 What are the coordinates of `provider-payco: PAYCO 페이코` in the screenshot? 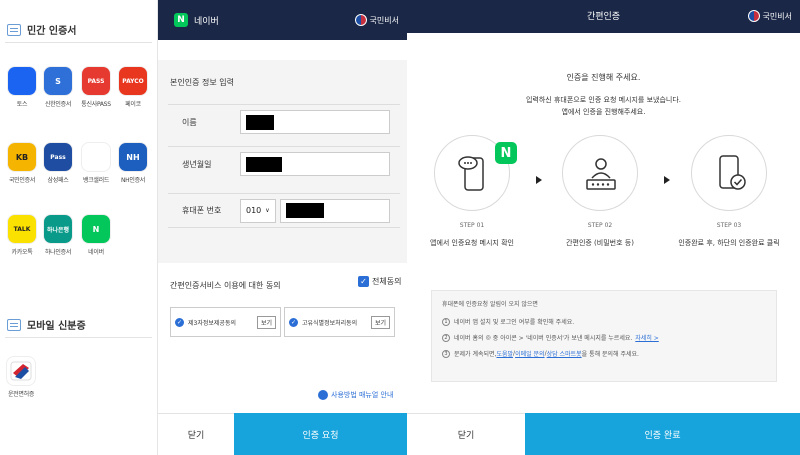 It's located at (133, 87).